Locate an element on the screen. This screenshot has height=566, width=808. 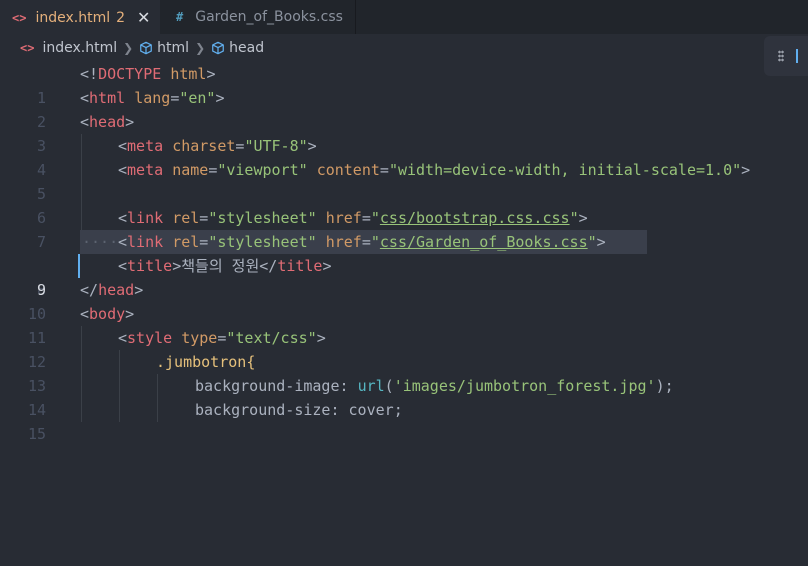
tab-garden-of-books-css: # Garden_of_Books.css is located at coordinates (258, 17).